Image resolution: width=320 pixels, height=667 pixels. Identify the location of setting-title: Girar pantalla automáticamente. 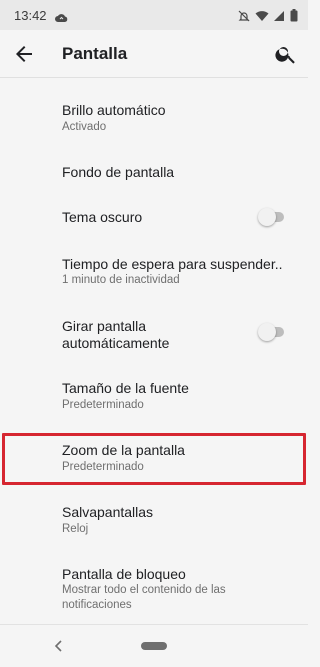
(116, 334).